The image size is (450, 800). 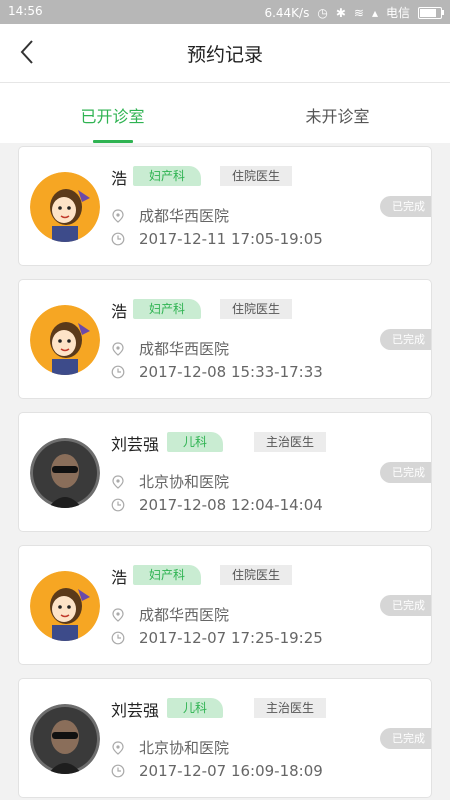 I want to click on appointment-time: 2017-12-07 17:25-19:25, so click(x=231, y=638).